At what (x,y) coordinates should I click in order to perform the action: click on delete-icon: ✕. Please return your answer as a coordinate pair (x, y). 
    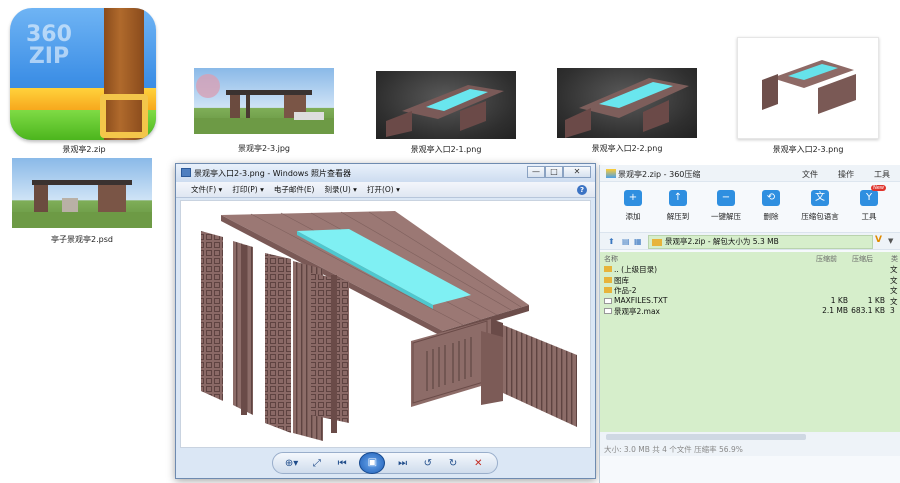
    Looking at the image, I should click on (478, 463).